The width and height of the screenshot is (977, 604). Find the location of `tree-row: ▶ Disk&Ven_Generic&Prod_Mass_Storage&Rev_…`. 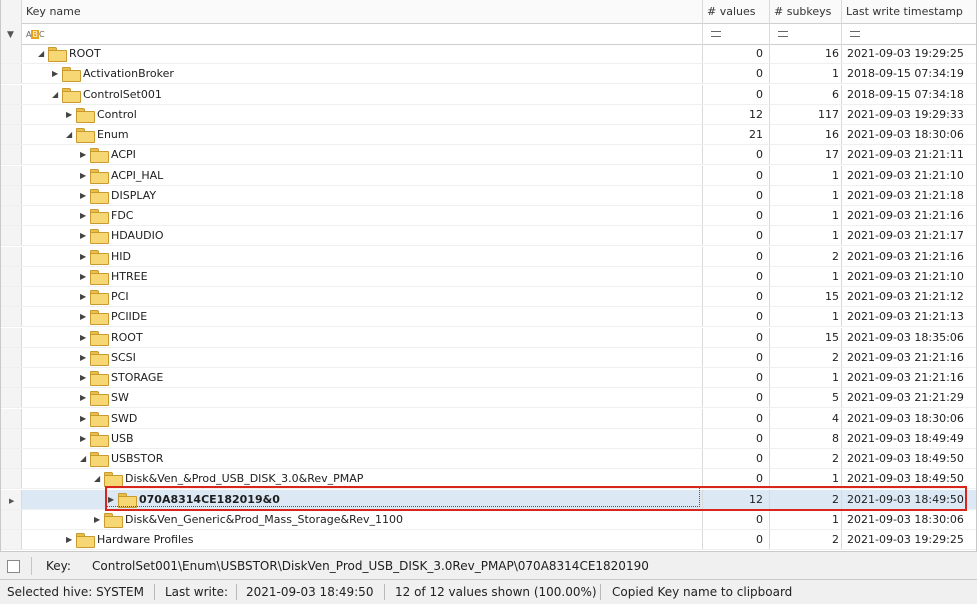

tree-row: ▶ Disk&Ven_Generic&Prod_Mass_Storage&Rev_… is located at coordinates (488, 520).